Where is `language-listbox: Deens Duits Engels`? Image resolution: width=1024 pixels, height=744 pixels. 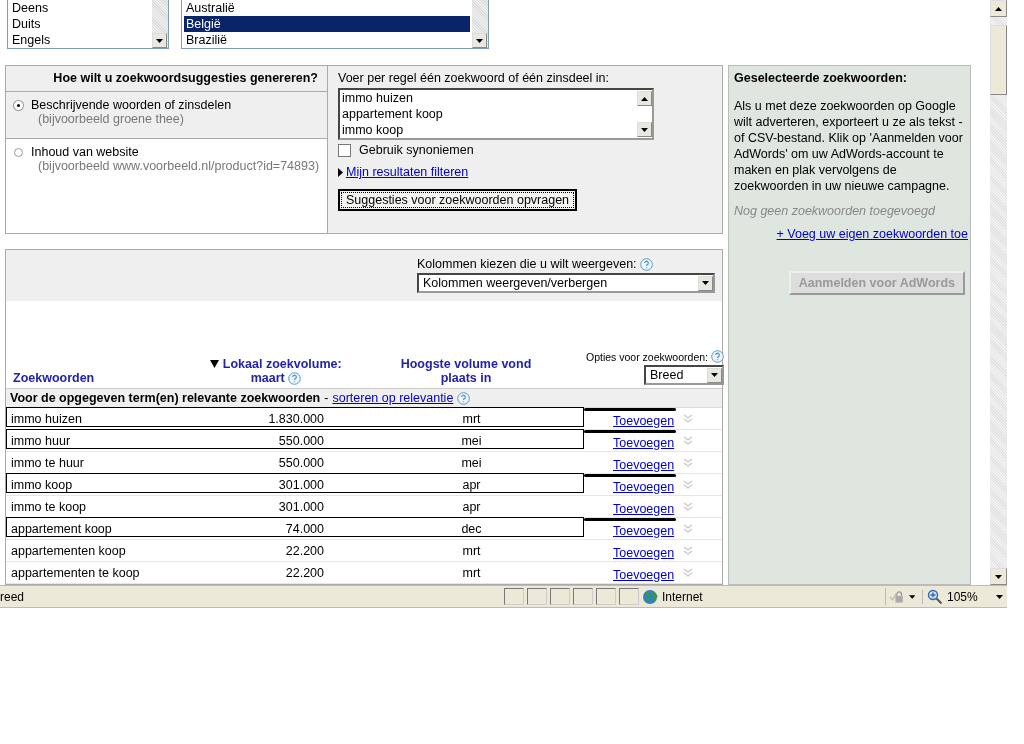
language-listbox: Deens Duits Engels is located at coordinates (88, 24).